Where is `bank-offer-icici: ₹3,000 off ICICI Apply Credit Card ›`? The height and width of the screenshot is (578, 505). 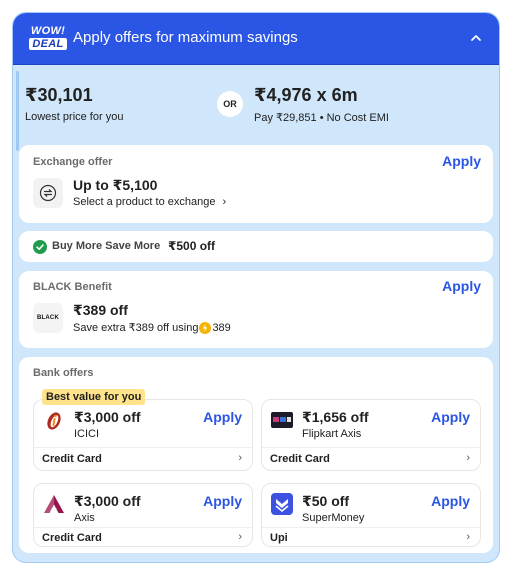
bank-offer-icici: ₹3,000 off ICICI Apply Credit Card › is located at coordinates (143, 435).